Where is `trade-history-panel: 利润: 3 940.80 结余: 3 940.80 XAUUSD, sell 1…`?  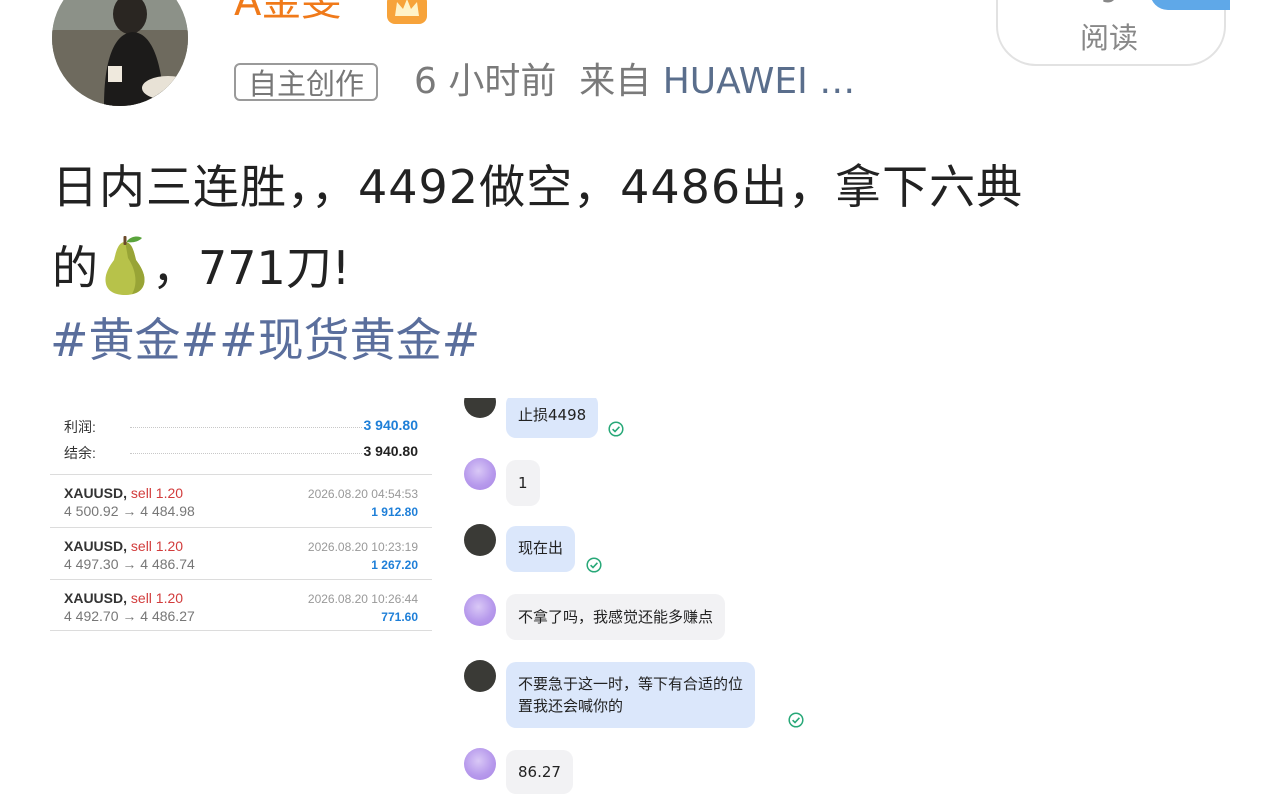 trade-history-panel: 利润: 3 940.80 结余: 3 940.80 XAUUSD, sell 1… is located at coordinates (241, 518).